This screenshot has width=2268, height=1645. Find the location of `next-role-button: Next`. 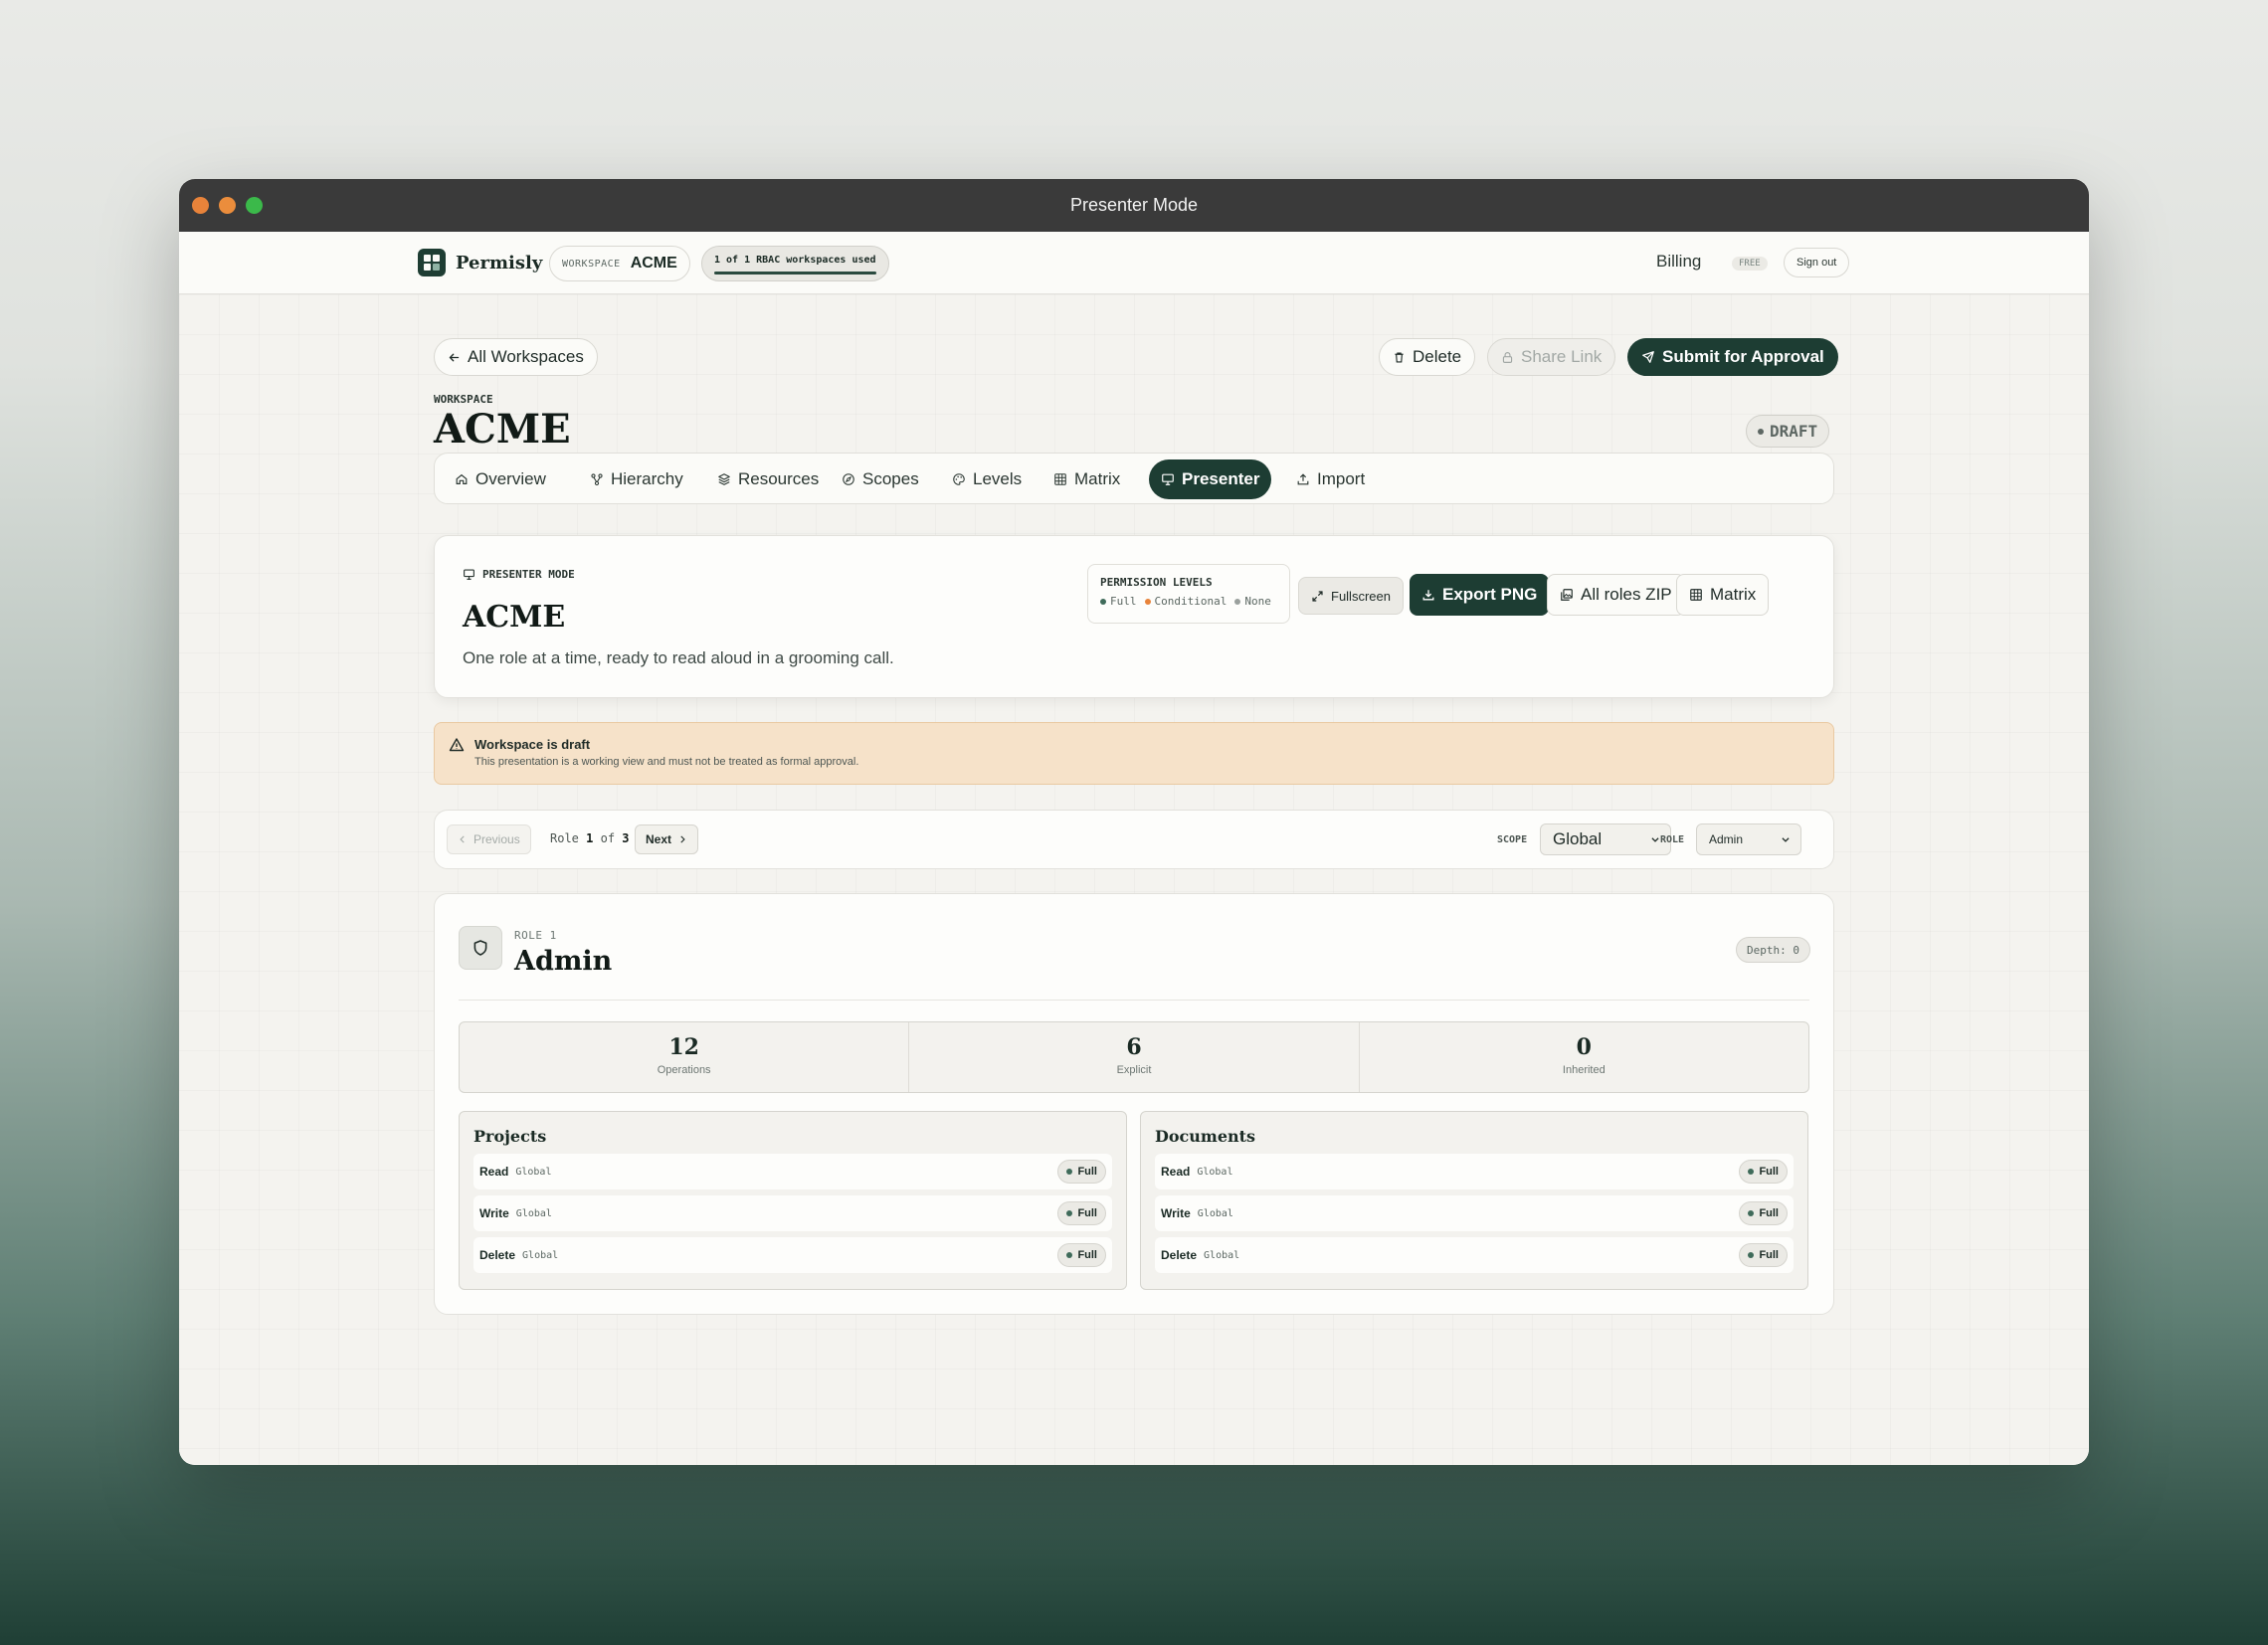

next-role-button: Next is located at coordinates (667, 839).